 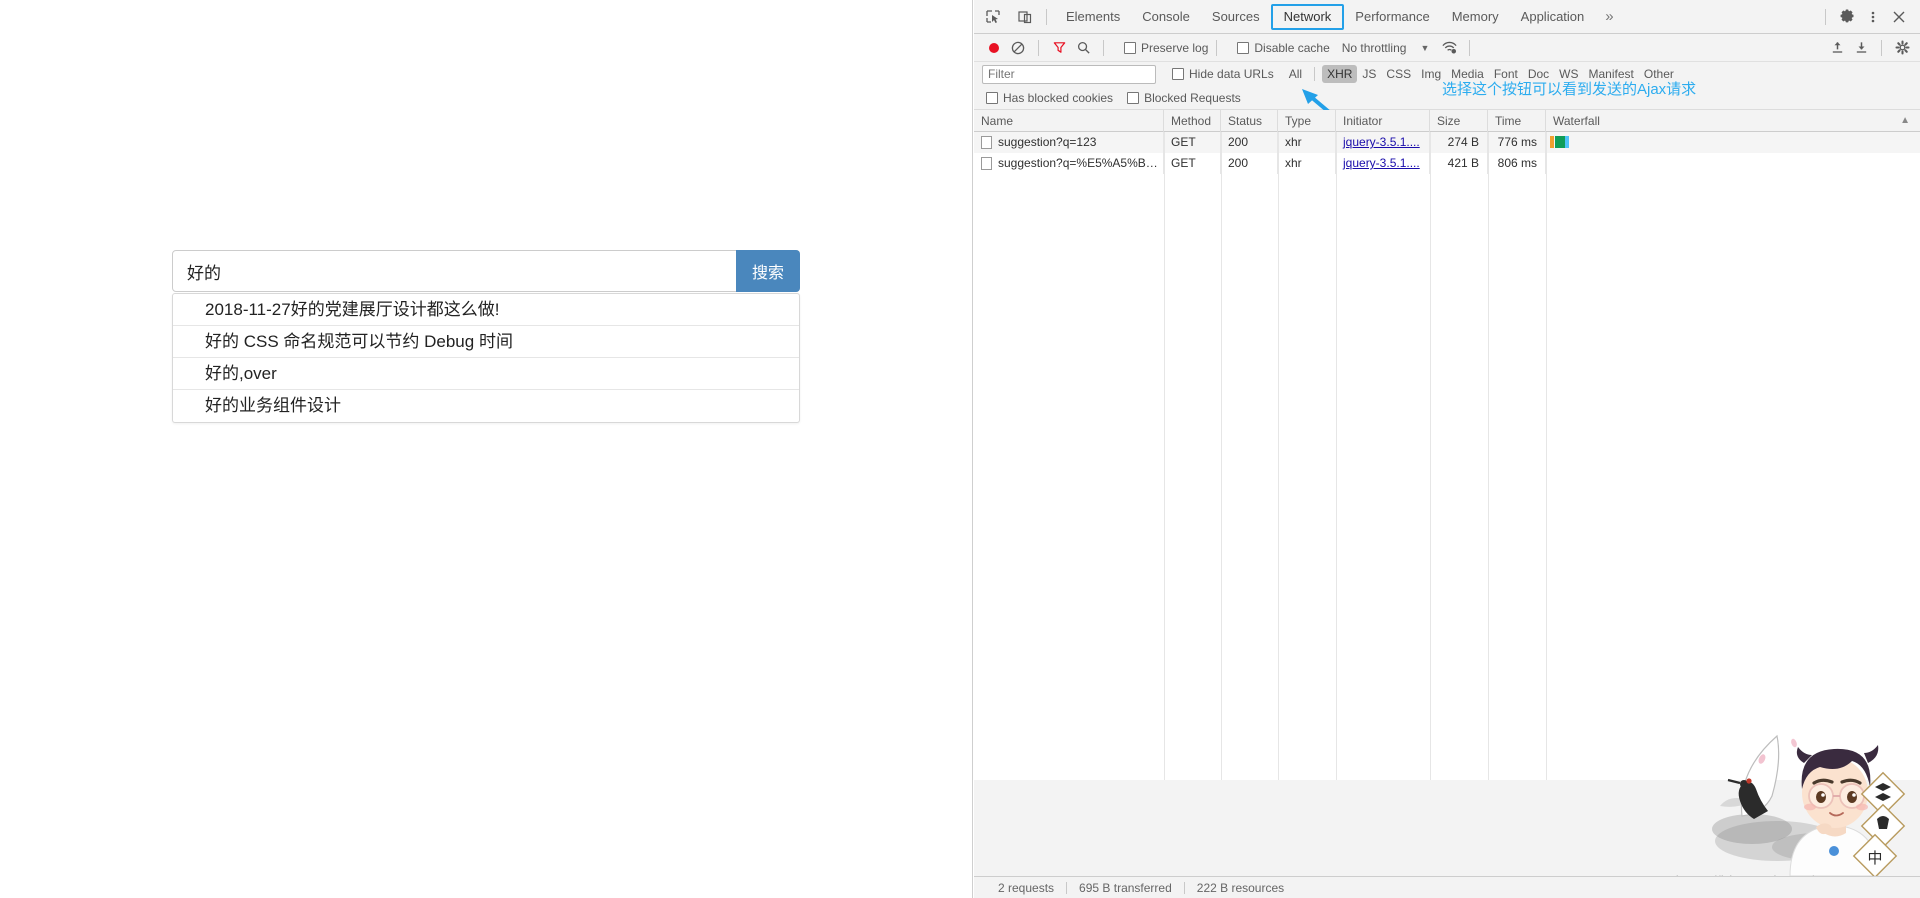 I want to click on tab-console: Console, so click(x=1166, y=17).